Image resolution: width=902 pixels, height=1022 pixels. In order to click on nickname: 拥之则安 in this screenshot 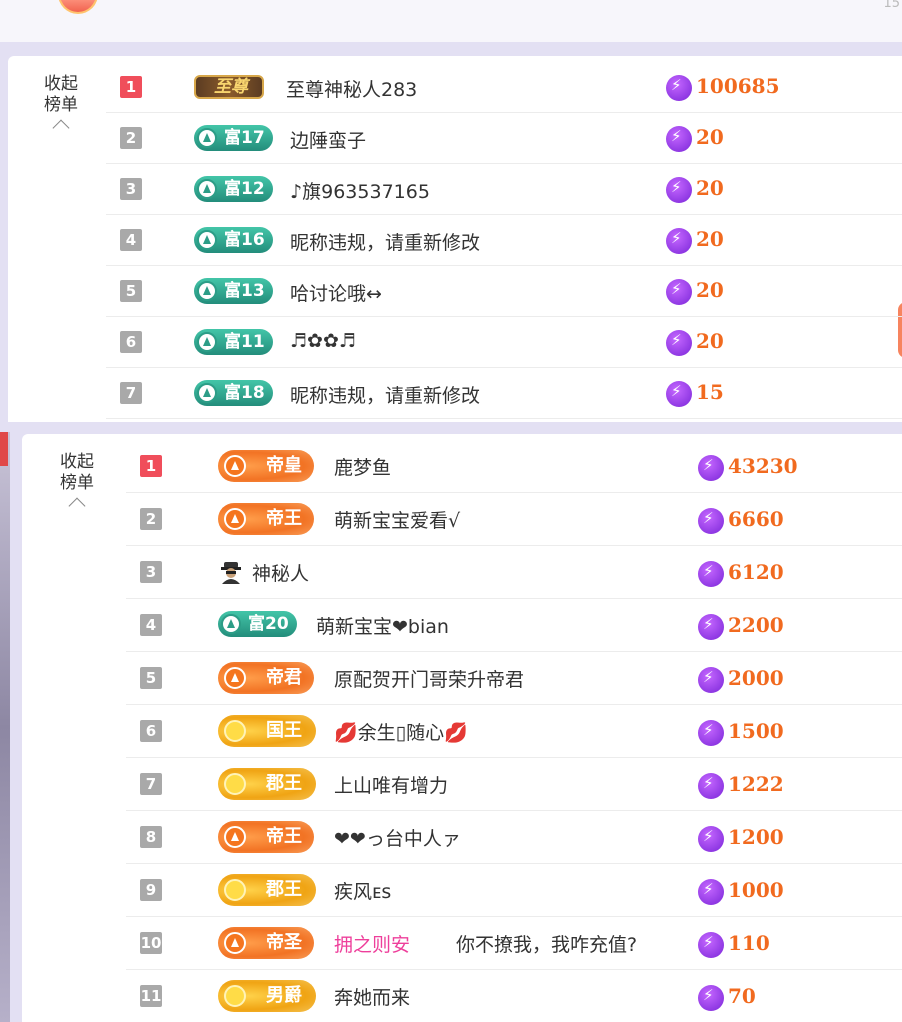, I will do `click(372, 943)`.